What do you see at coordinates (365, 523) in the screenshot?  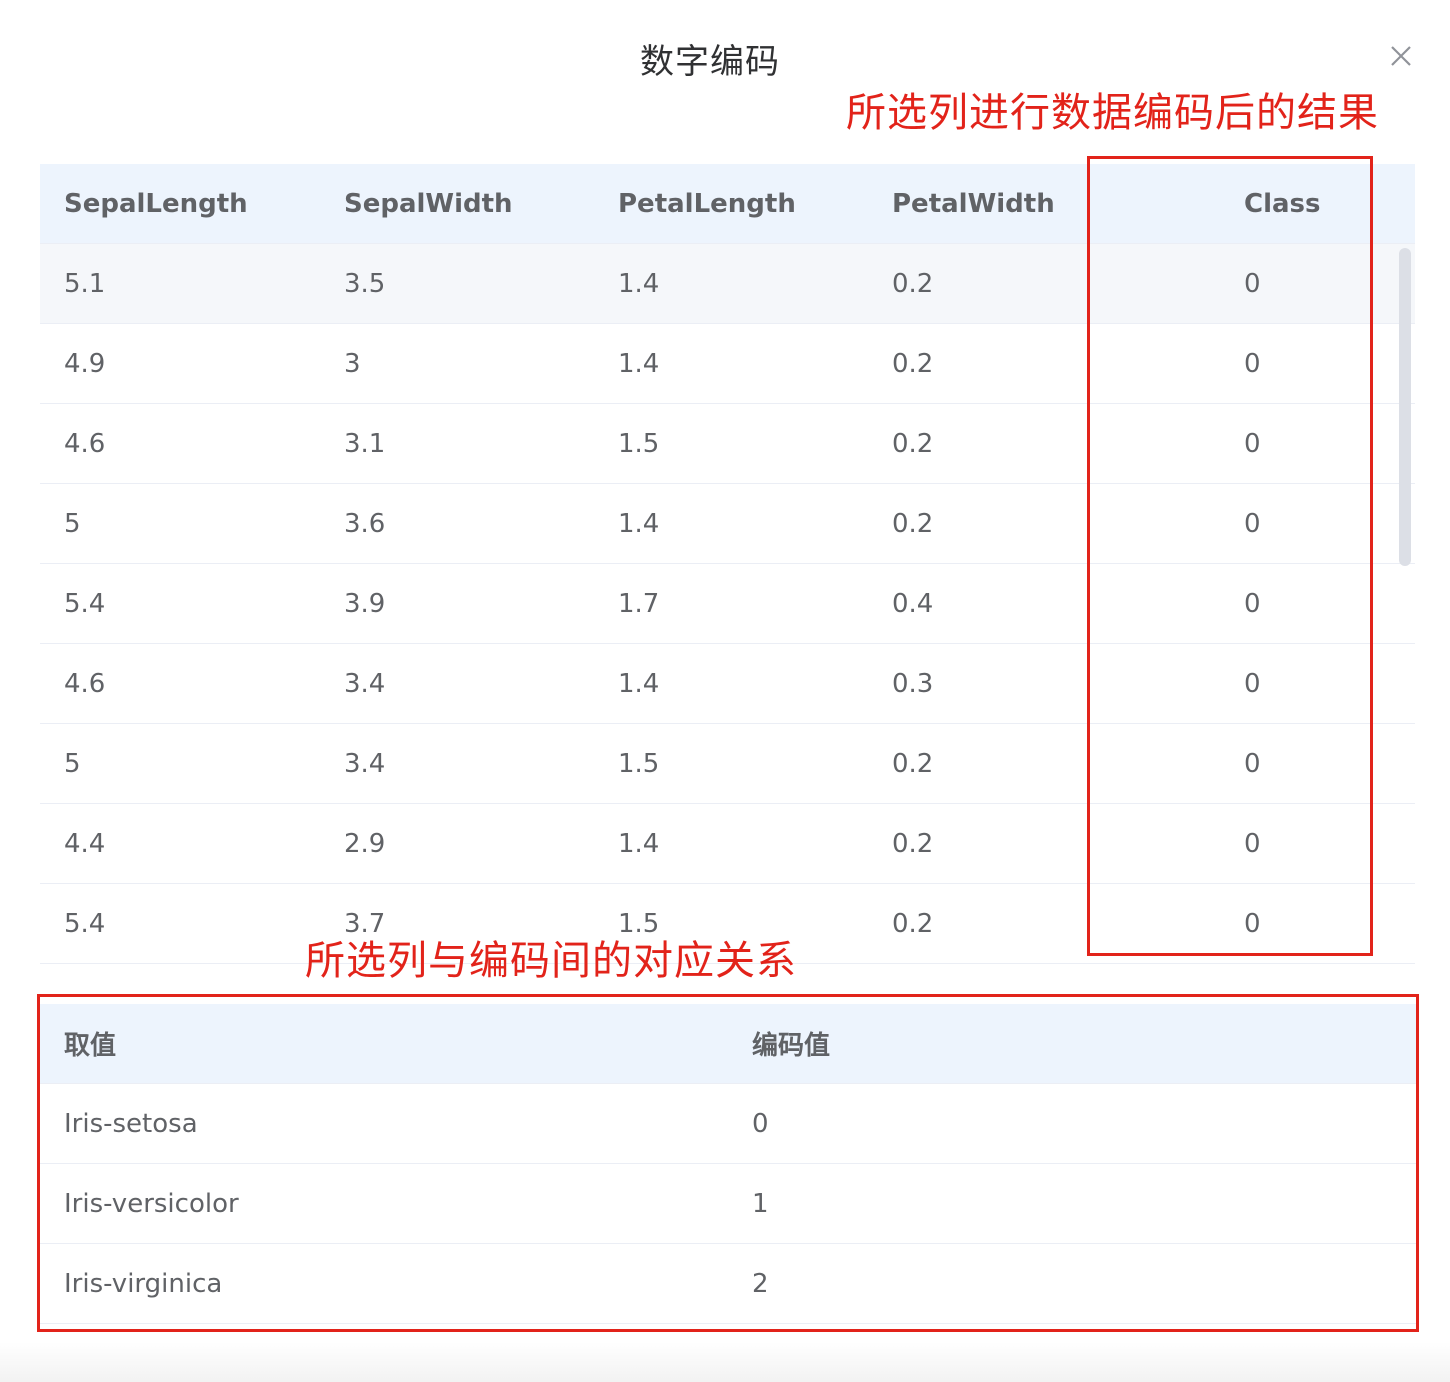 I see `table-cell: 3.6` at bounding box center [365, 523].